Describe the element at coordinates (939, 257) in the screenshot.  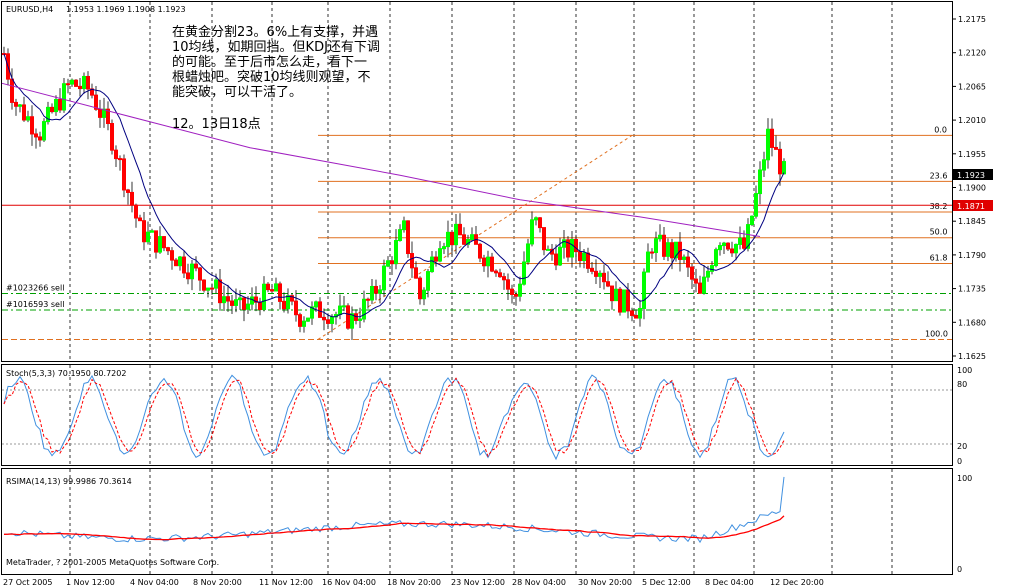
I see `fib-level-label: 61.8` at that location.